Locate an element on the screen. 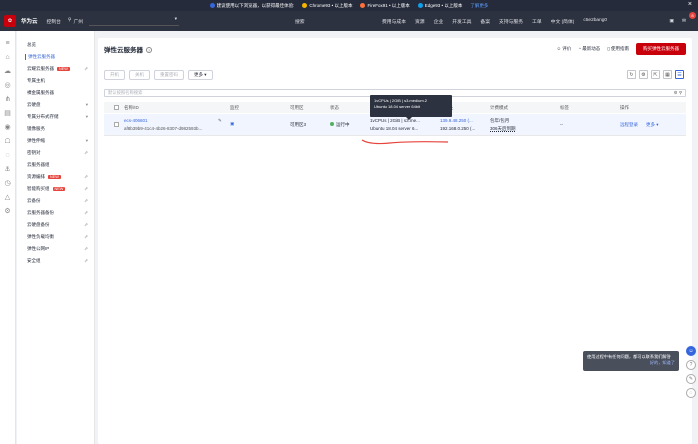 This screenshot has height=444, width=698. rating-link: ☺ 评价 is located at coordinates (563, 49).